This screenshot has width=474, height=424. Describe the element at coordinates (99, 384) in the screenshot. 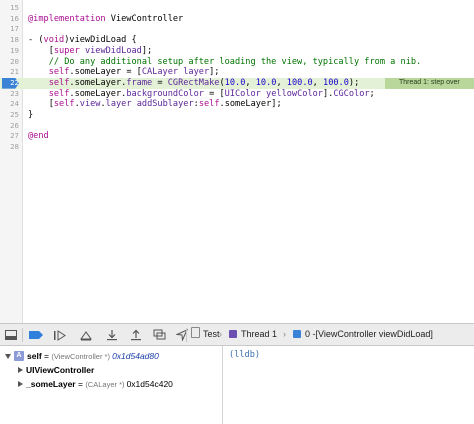

I see `variable-text: _someLayer = (CALayer *) 0x1d54c420` at that location.